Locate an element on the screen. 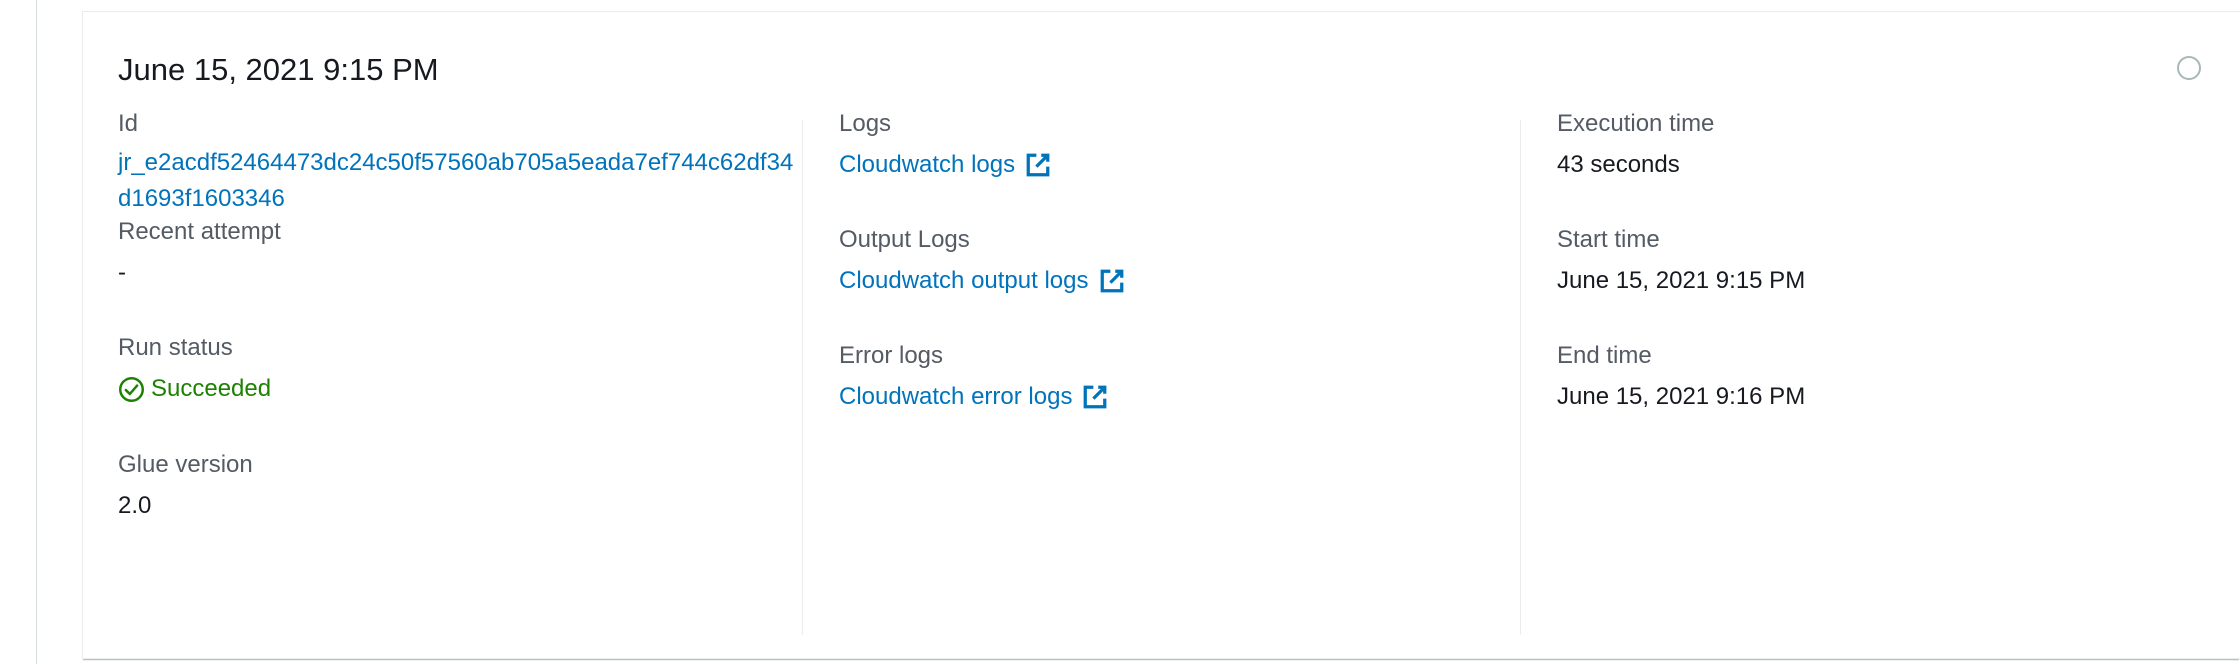 This screenshot has height=664, width=2240. end-time-field: End time June 15, 2021 9:16 PM is located at coordinates (1681, 378).